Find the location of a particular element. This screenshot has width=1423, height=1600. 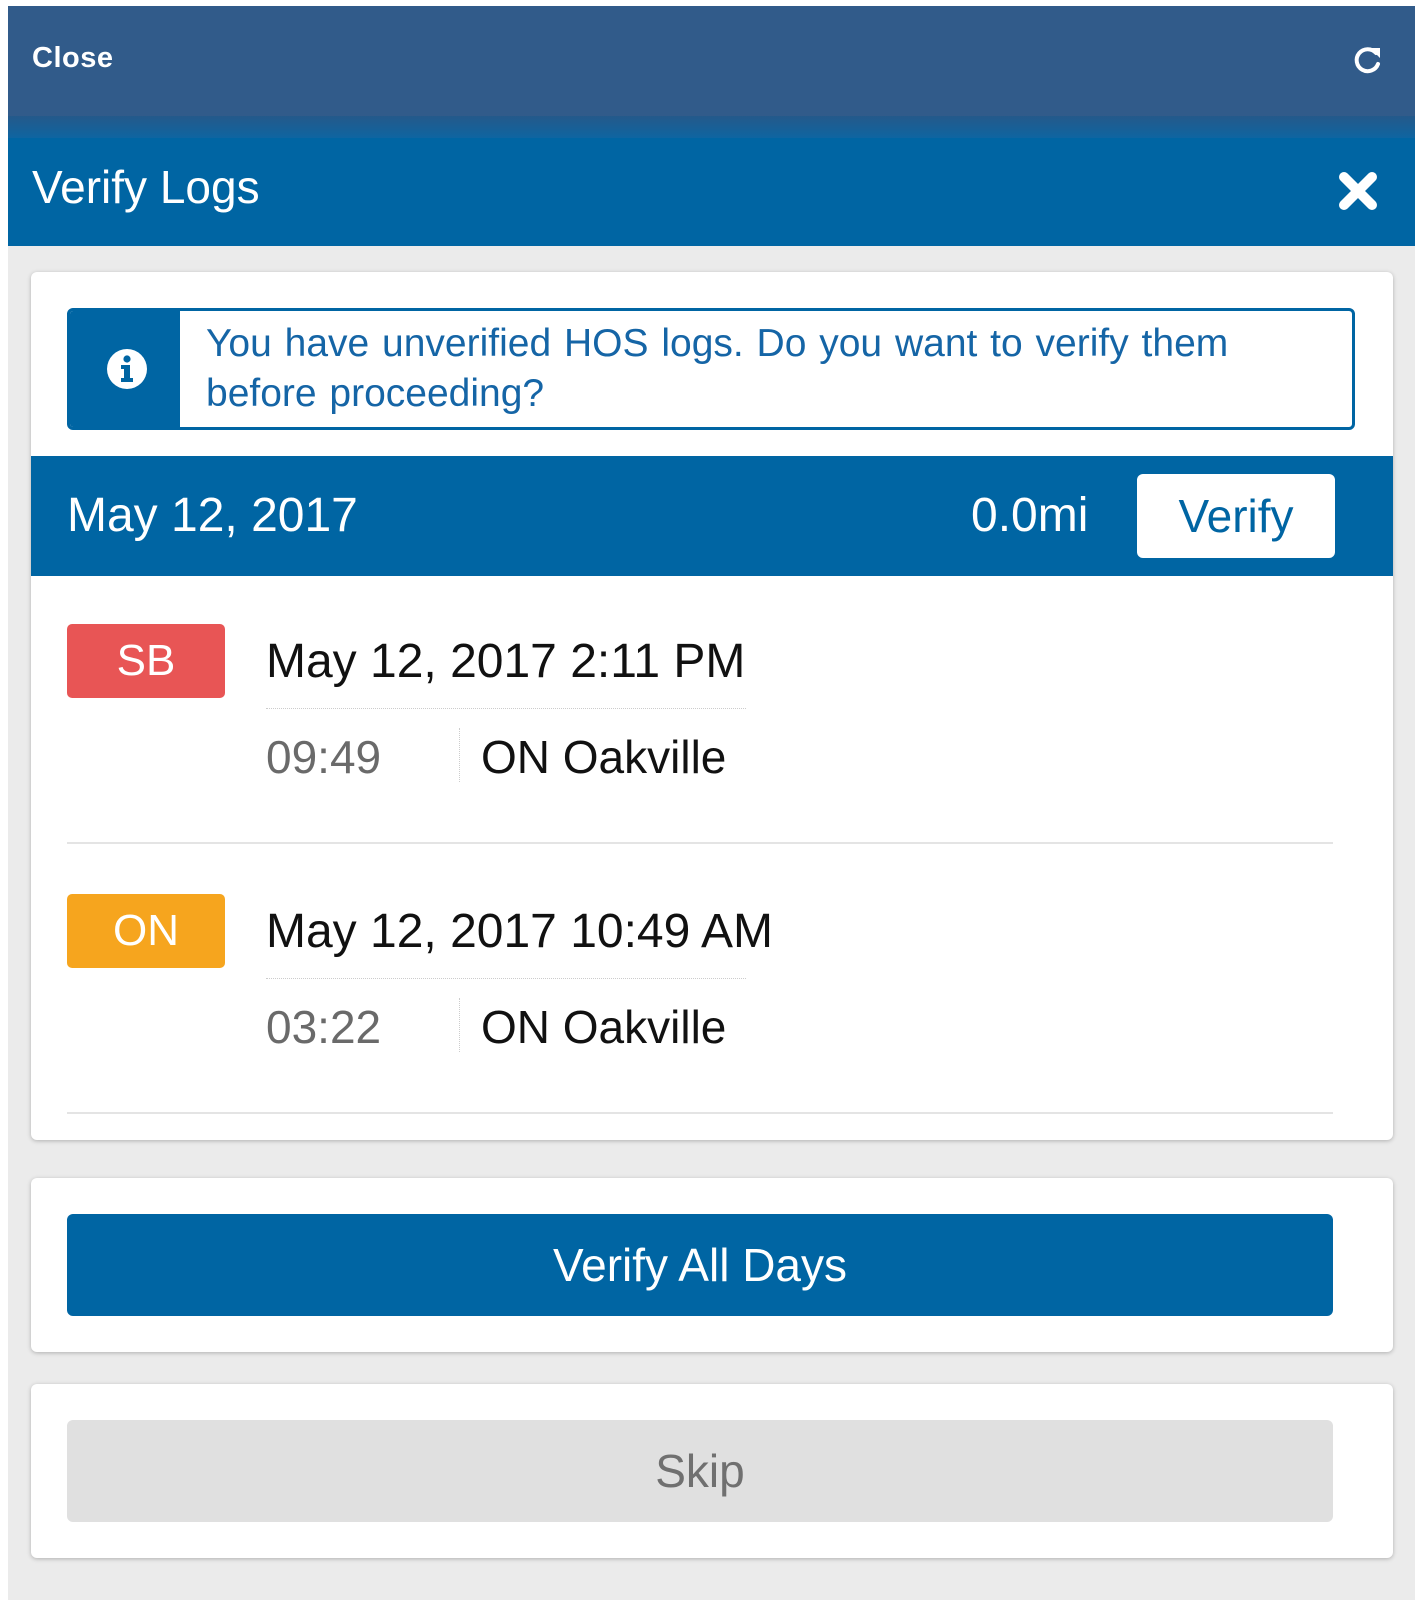

dialog-header: Verify Logs is located at coordinates (711, 192).